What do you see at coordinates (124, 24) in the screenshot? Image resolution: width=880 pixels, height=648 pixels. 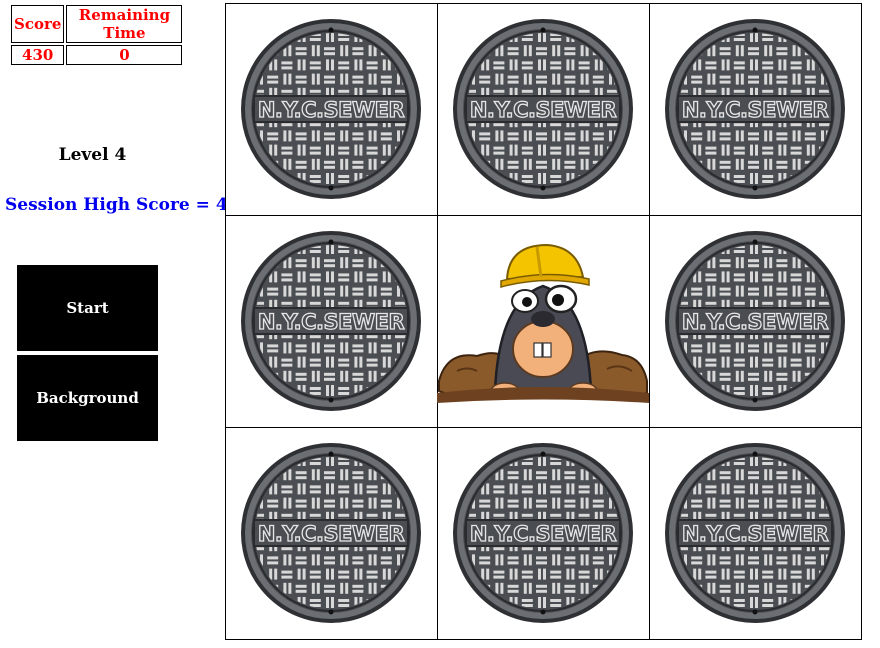 I see `remaining-time-header: Remaining Time` at bounding box center [124, 24].